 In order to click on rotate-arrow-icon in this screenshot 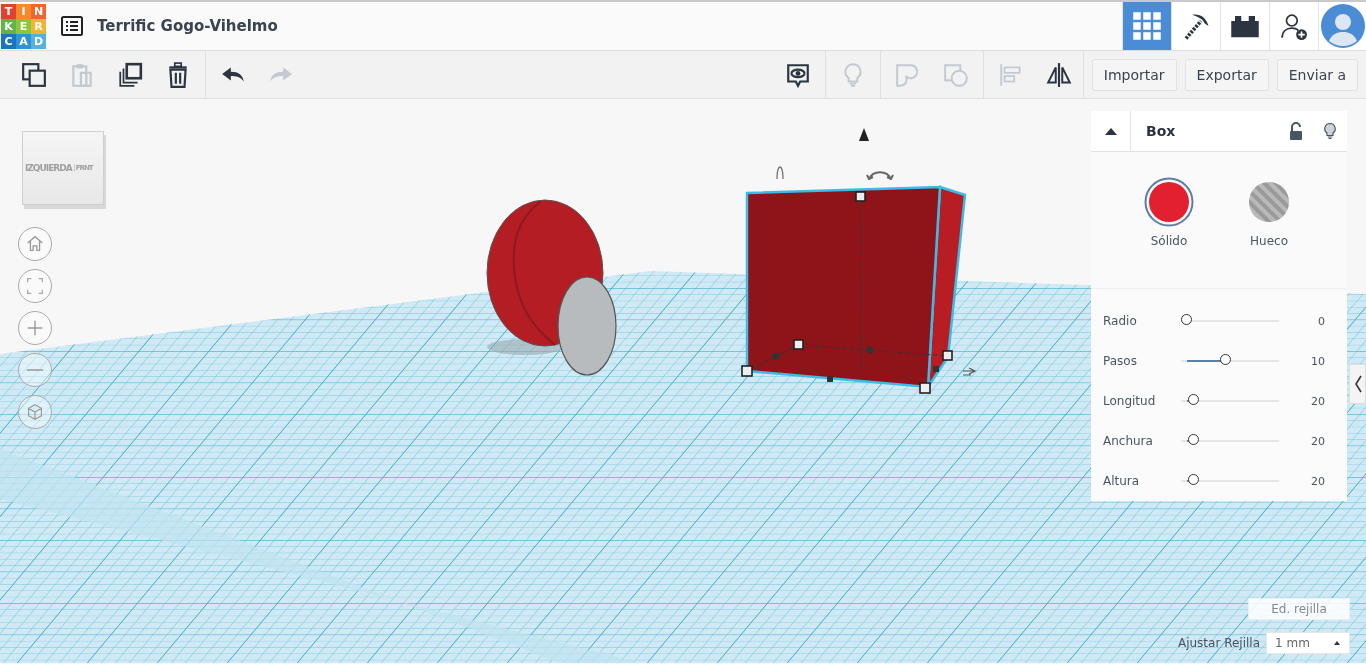, I will do `click(880, 175)`.